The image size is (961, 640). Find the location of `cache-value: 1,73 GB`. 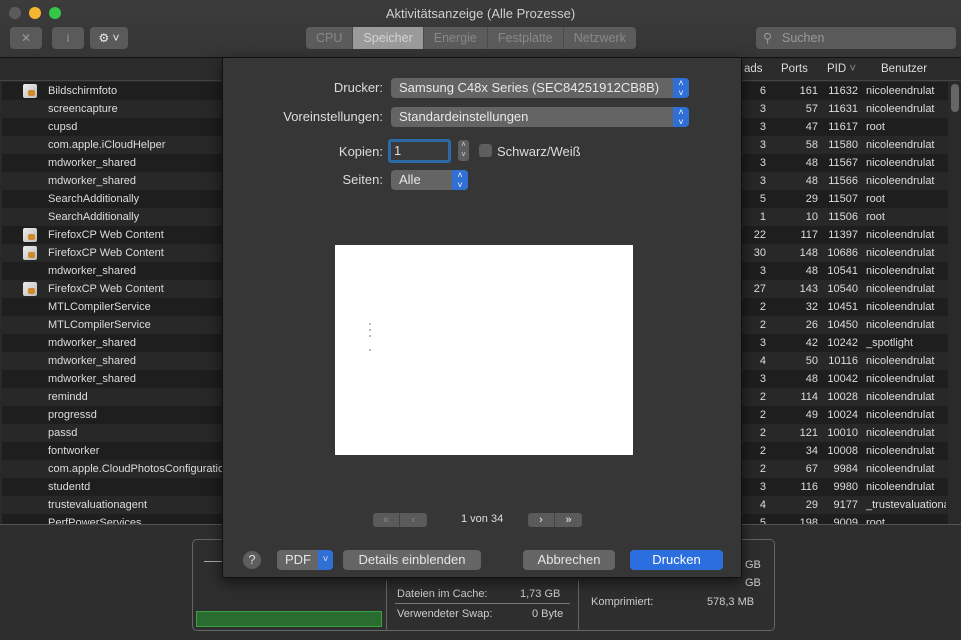

cache-value: 1,73 GB is located at coordinates (540, 594).